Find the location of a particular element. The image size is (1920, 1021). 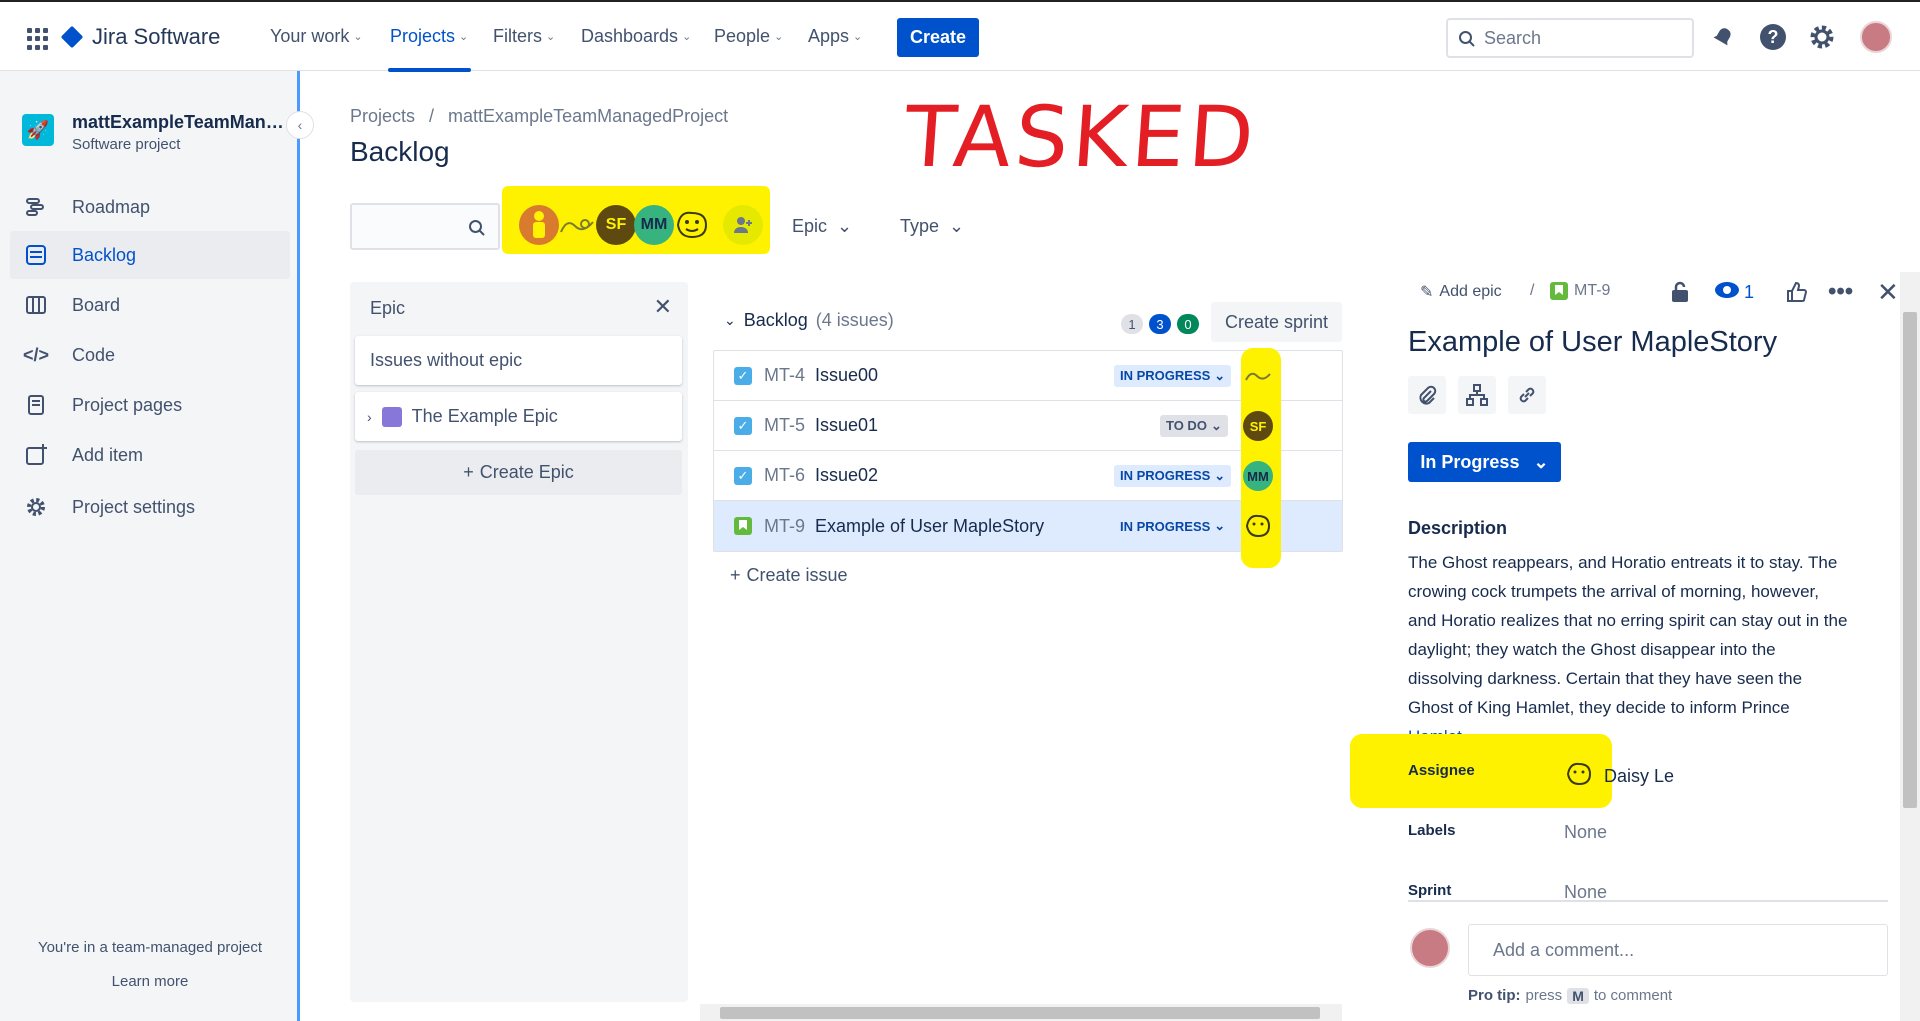

link-icon is located at coordinates (1527, 395).